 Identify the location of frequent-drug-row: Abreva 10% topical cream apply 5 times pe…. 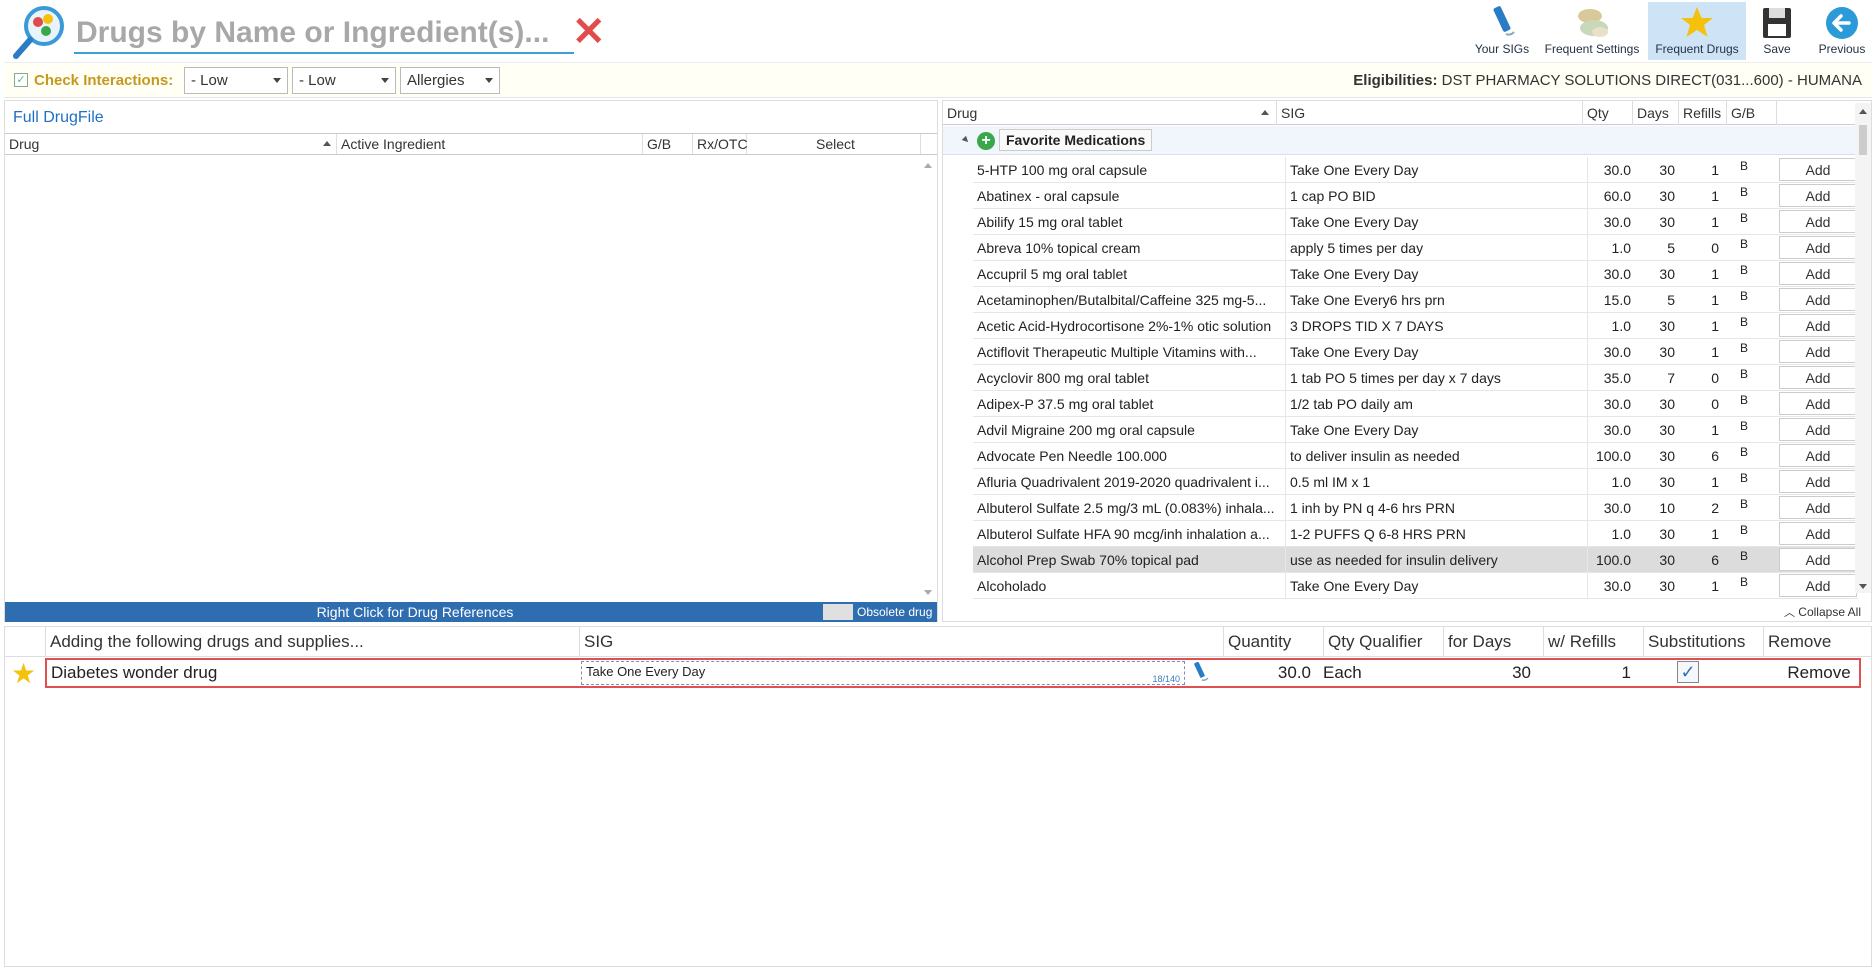
(1415, 248).